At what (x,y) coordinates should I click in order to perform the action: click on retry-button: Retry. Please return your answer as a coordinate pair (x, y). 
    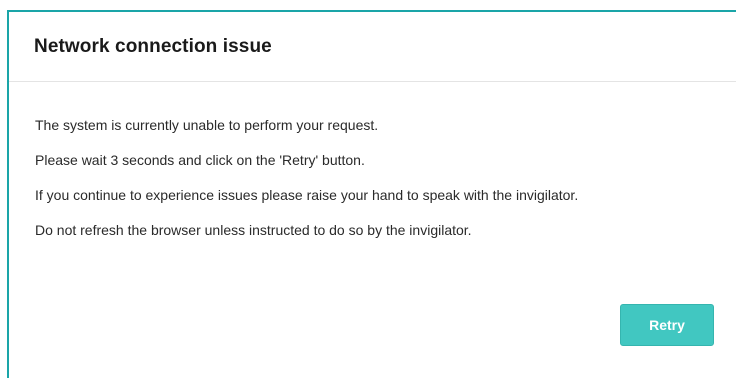
    Looking at the image, I should click on (667, 325).